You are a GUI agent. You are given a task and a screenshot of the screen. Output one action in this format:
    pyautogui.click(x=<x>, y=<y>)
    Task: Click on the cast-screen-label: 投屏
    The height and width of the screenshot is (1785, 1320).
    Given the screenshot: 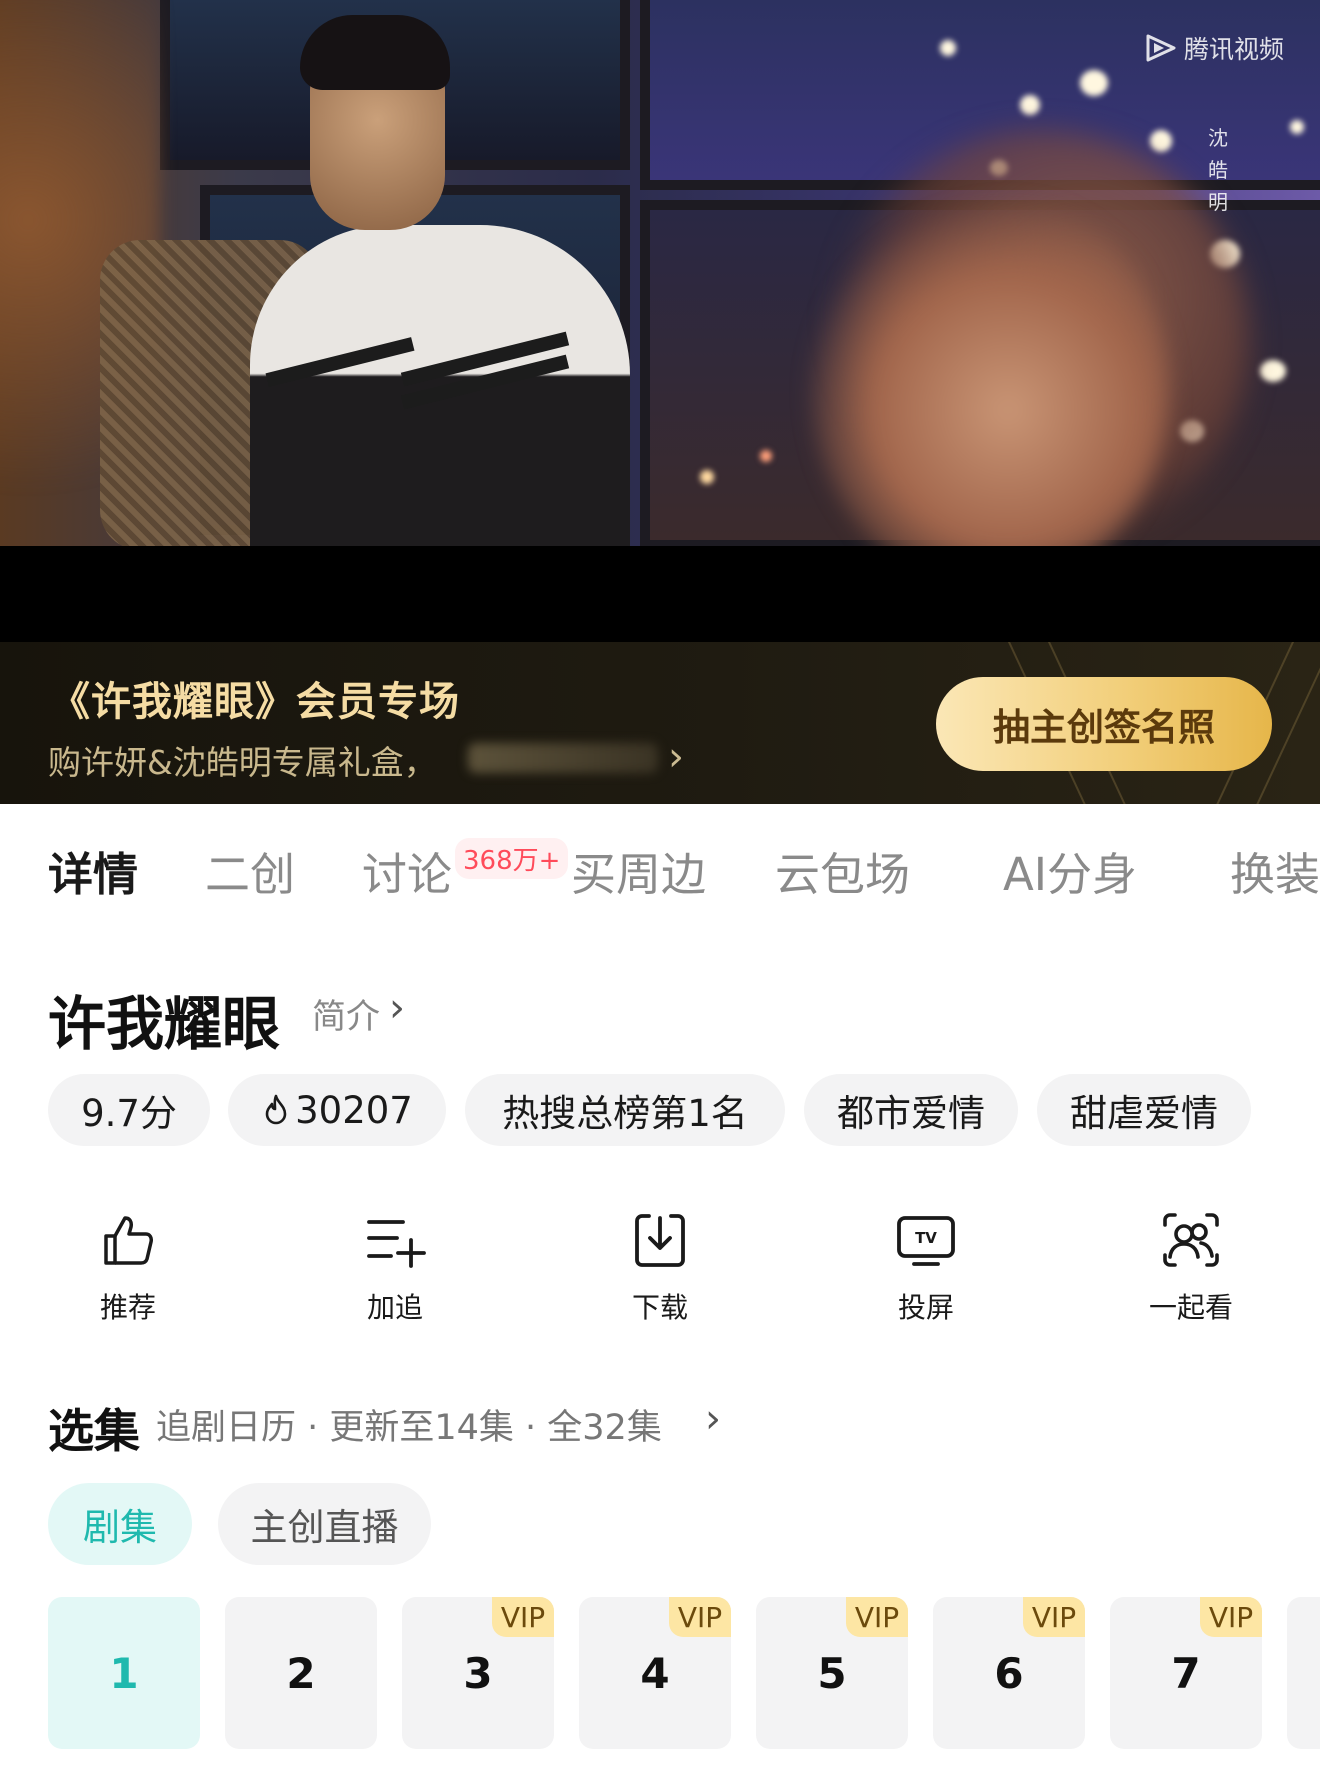 What is the action you would take?
    pyautogui.click(x=925, y=1307)
    